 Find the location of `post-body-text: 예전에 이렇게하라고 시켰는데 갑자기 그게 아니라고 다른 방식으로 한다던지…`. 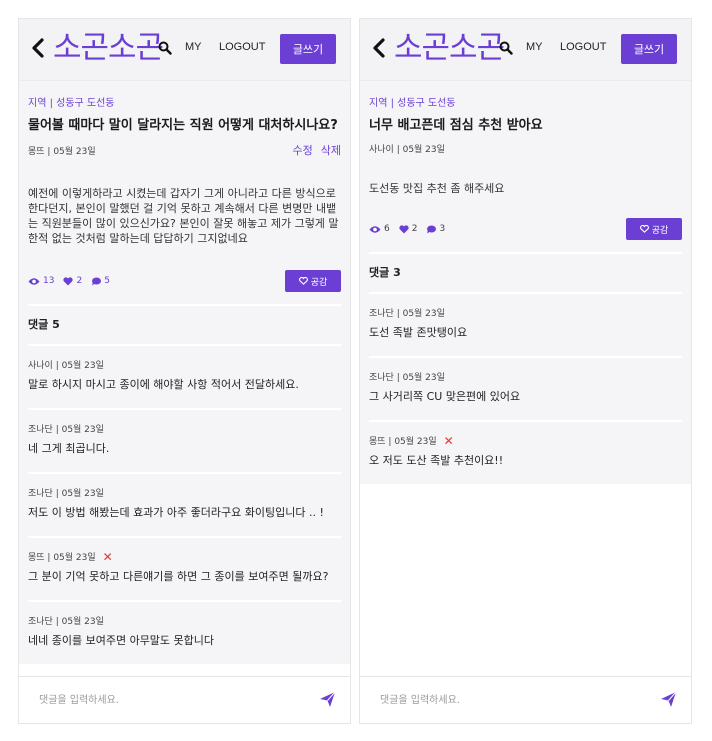

post-body-text: 예전에 이렇게하라고 시켰는데 갑자기 그게 아니라고 다른 방식으로 한다던지… is located at coordinates (183, 216).